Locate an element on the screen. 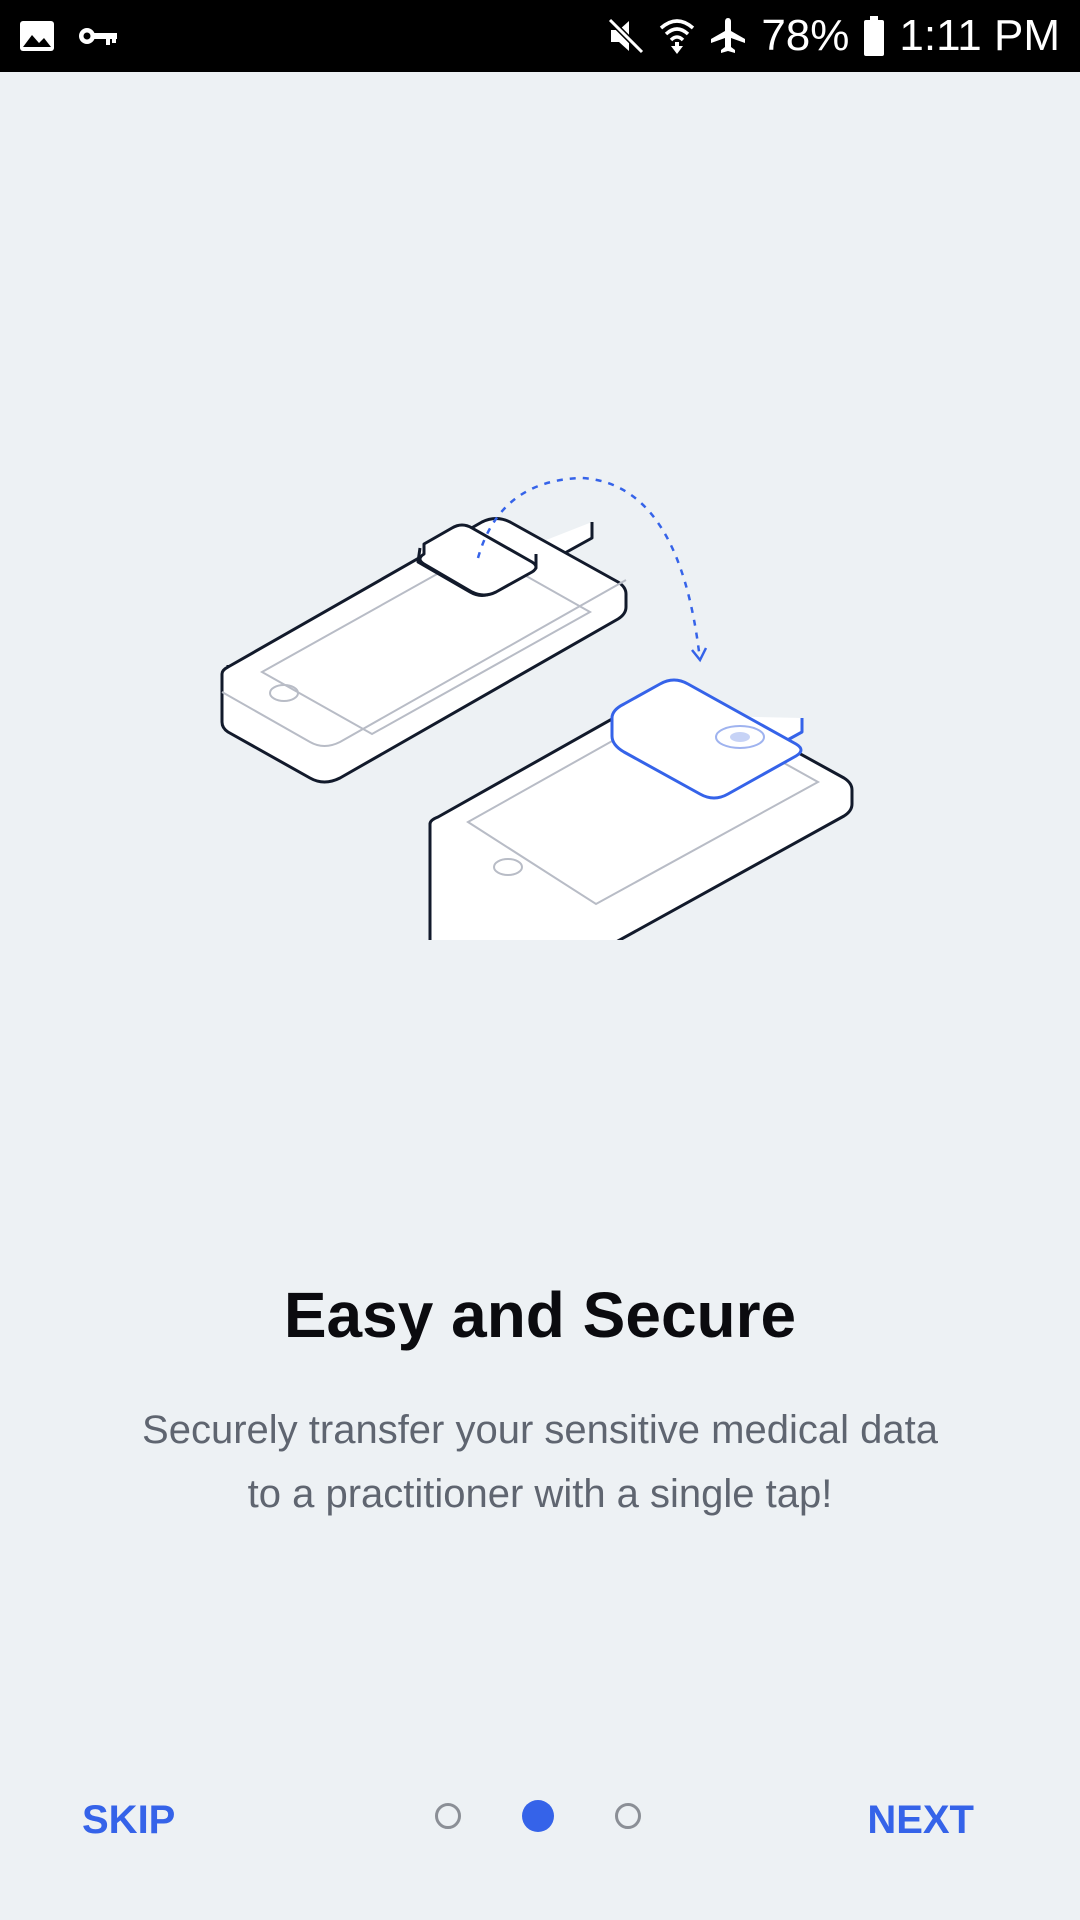 The image size is (1080, 1920). battery-percentage: 78% is located at coordinates (805, 35).